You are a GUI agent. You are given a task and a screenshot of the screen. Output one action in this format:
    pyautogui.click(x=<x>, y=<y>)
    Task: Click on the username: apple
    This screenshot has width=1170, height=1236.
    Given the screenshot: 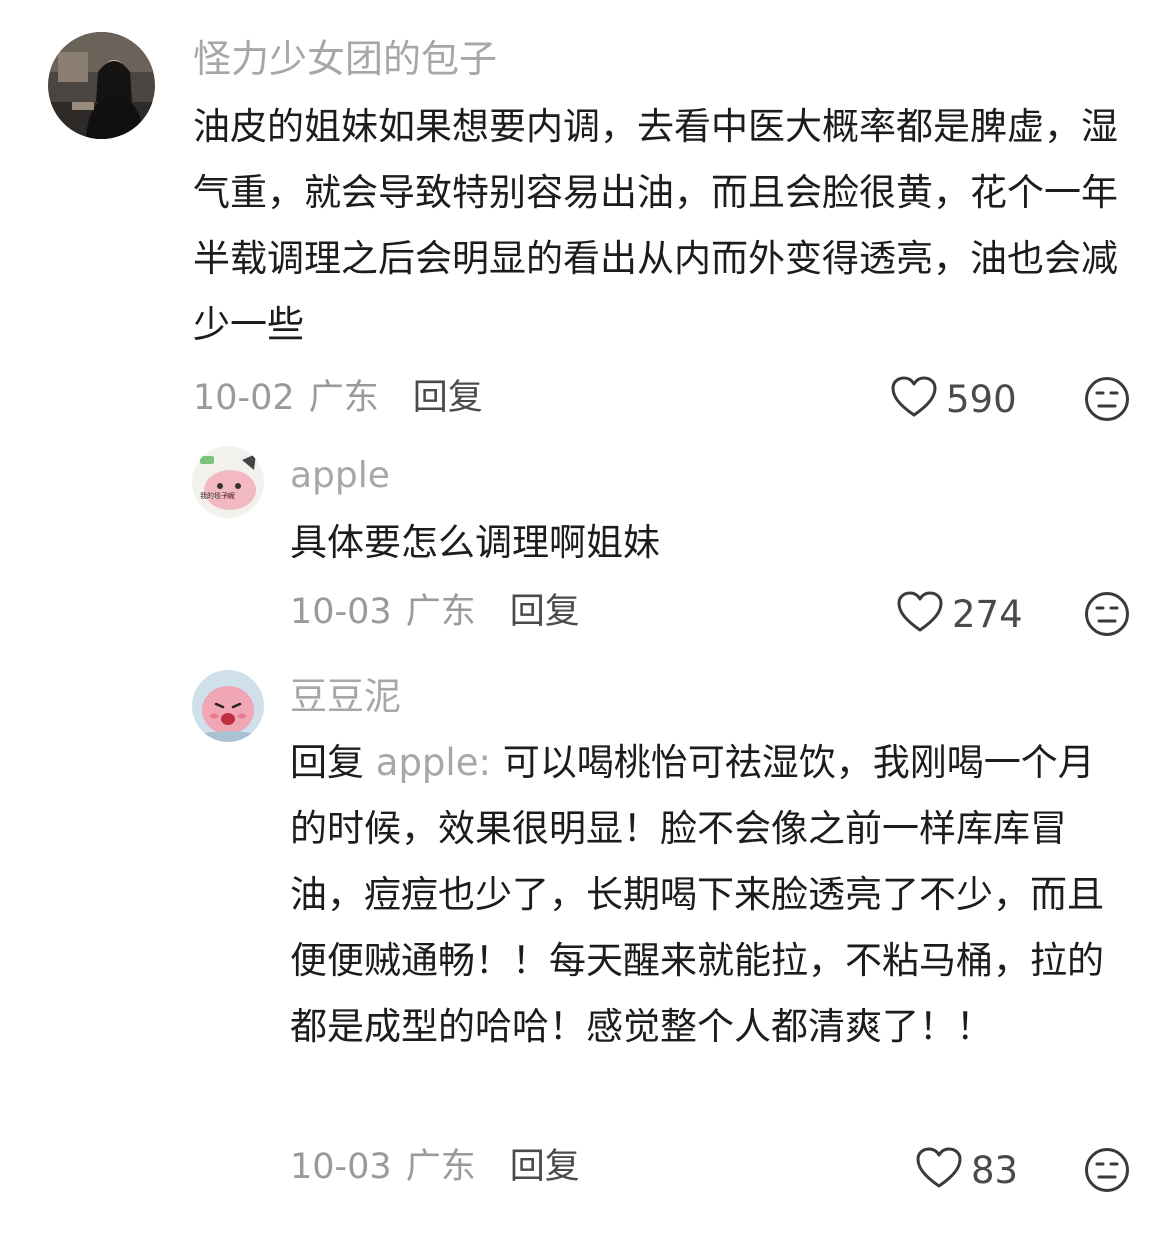 What is the action you would take?
    pyautogui.click(x=340, y=476)
    